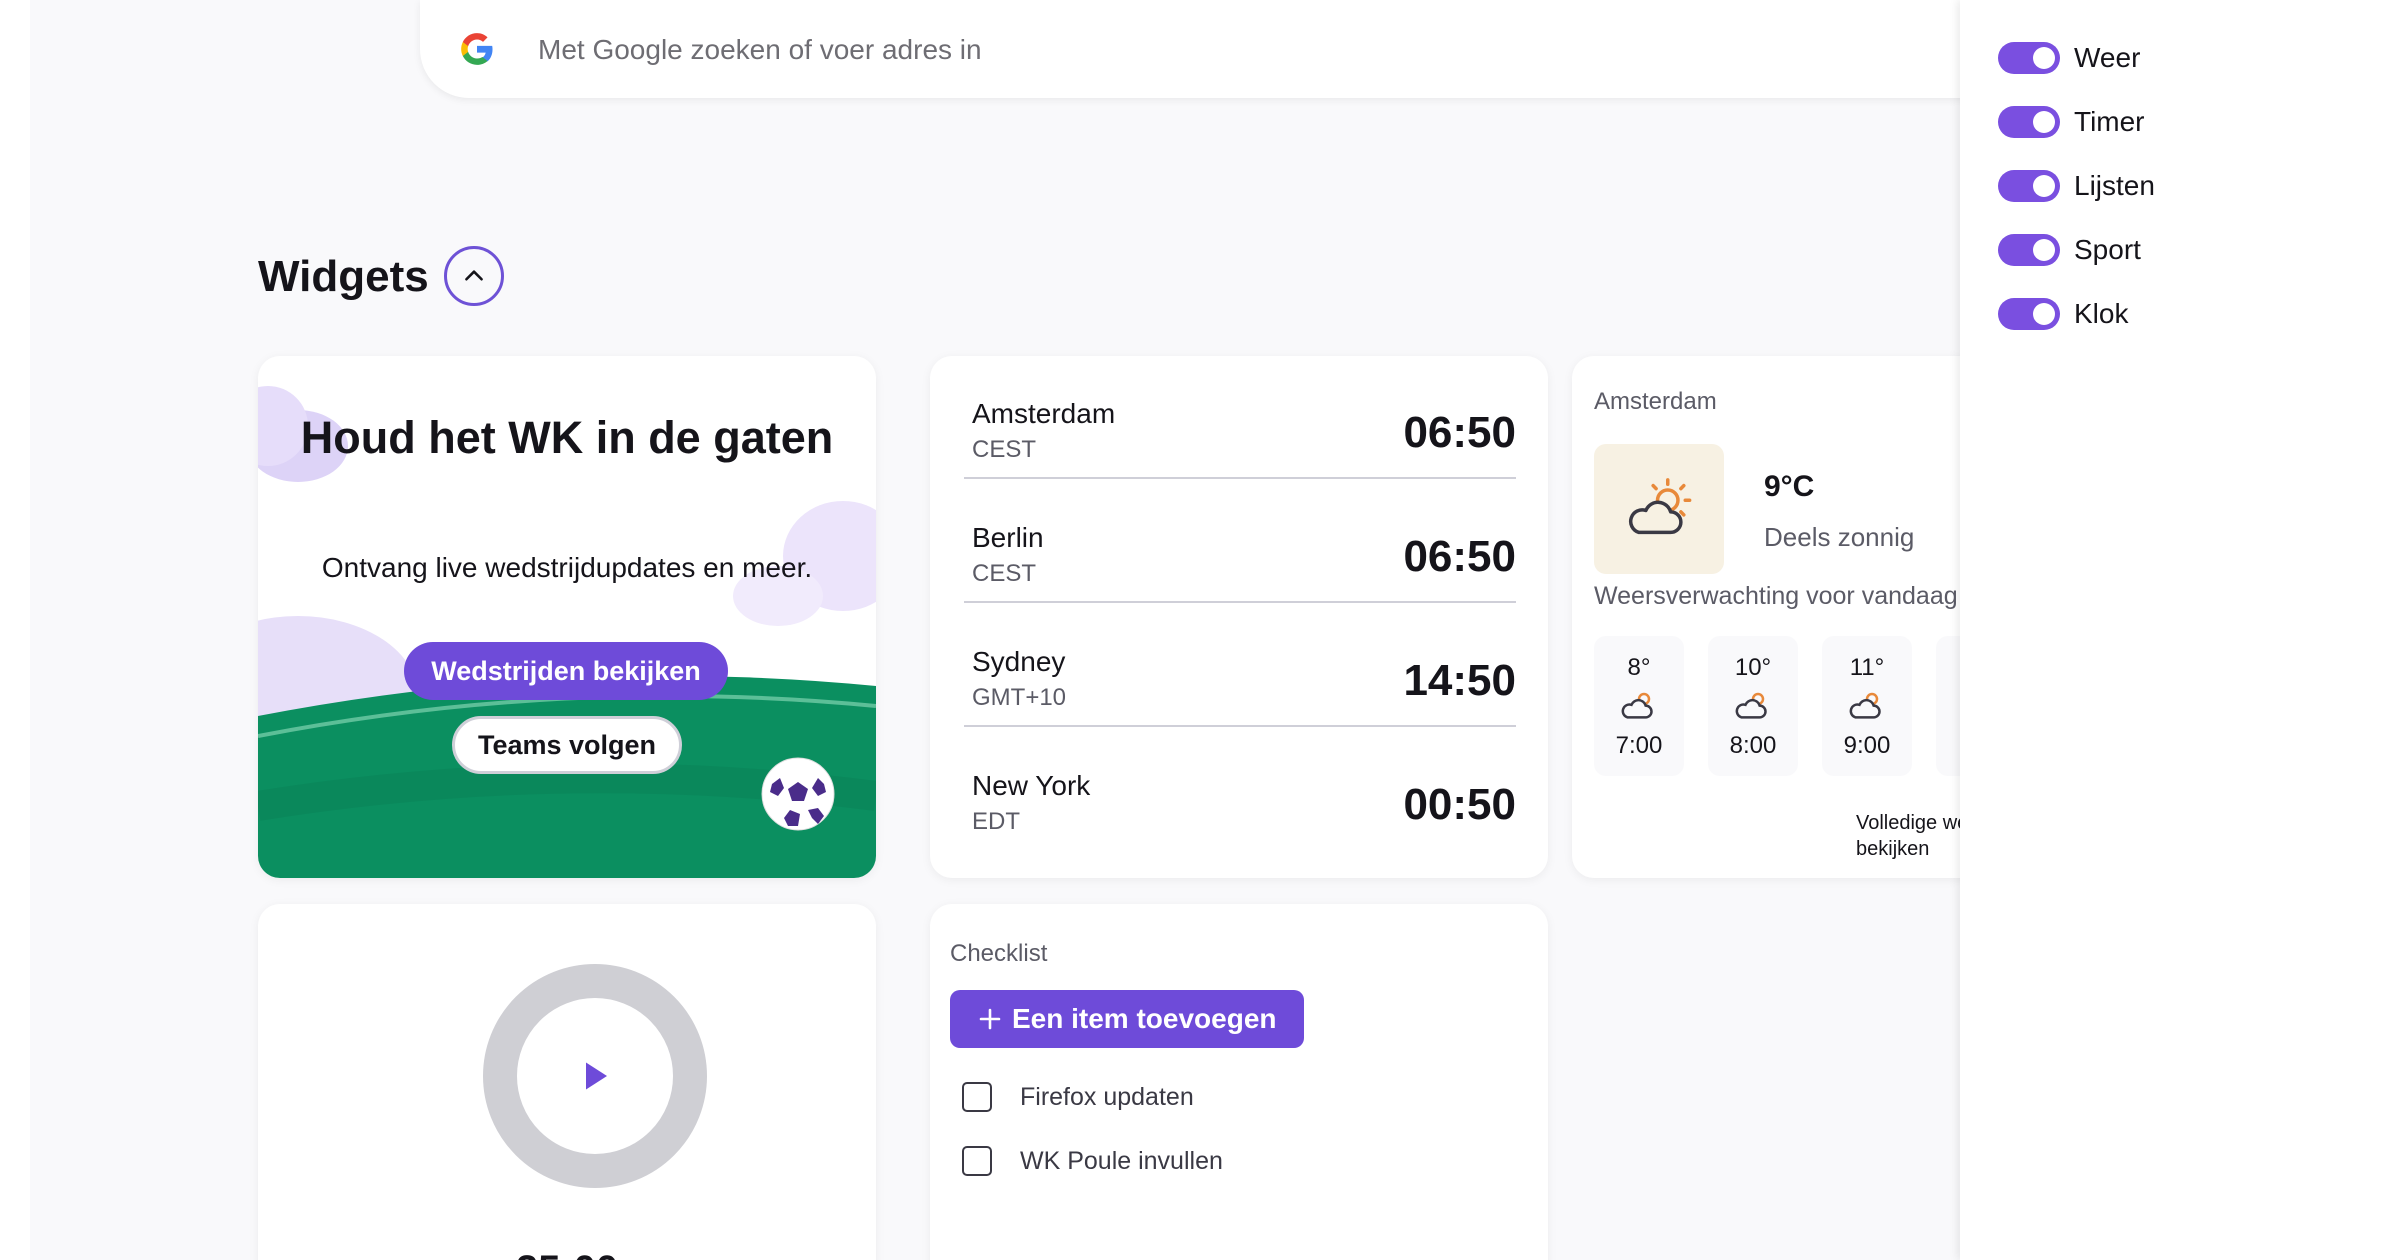 The image size is (2400, 1260). I want to click on clock-timezone: GMT+10, so click(1019, 697).